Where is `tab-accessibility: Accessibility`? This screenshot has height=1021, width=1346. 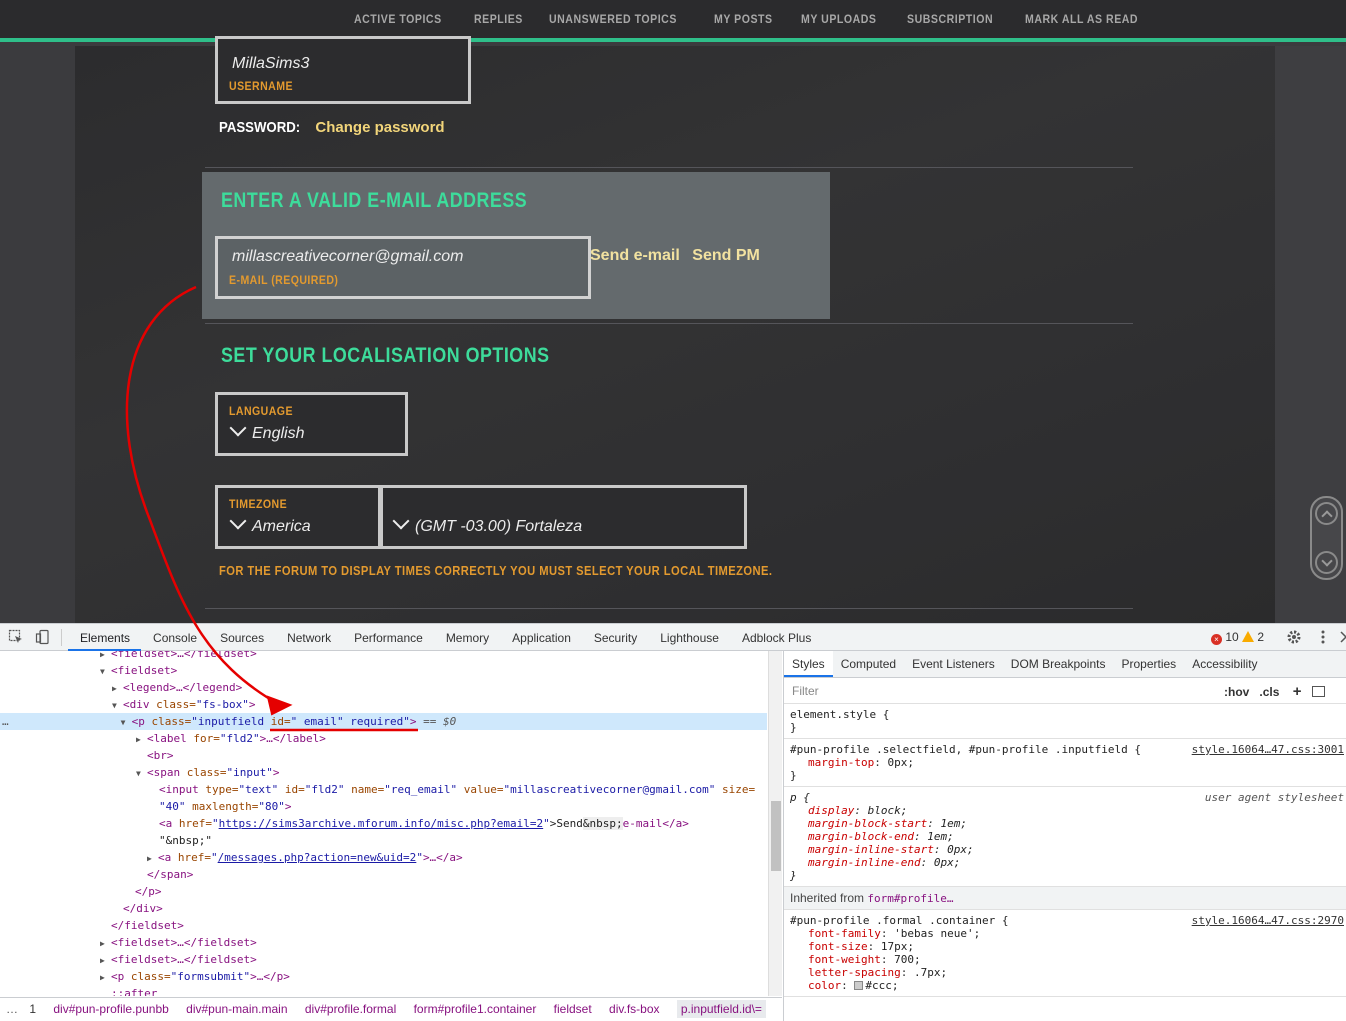 tab-accessibility: Accessibility is located at coordinates (1224, 664).